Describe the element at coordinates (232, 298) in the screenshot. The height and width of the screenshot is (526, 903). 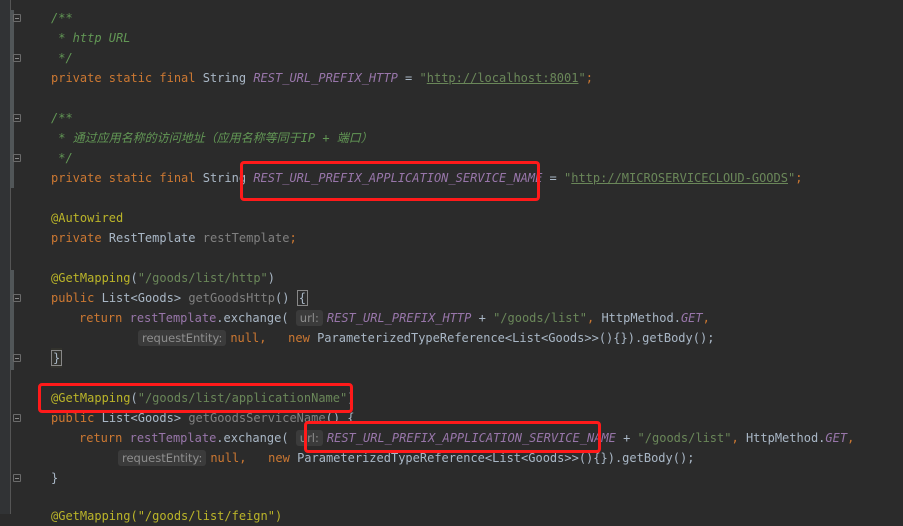
I see `method-name: getGoodsHttp` at that location.